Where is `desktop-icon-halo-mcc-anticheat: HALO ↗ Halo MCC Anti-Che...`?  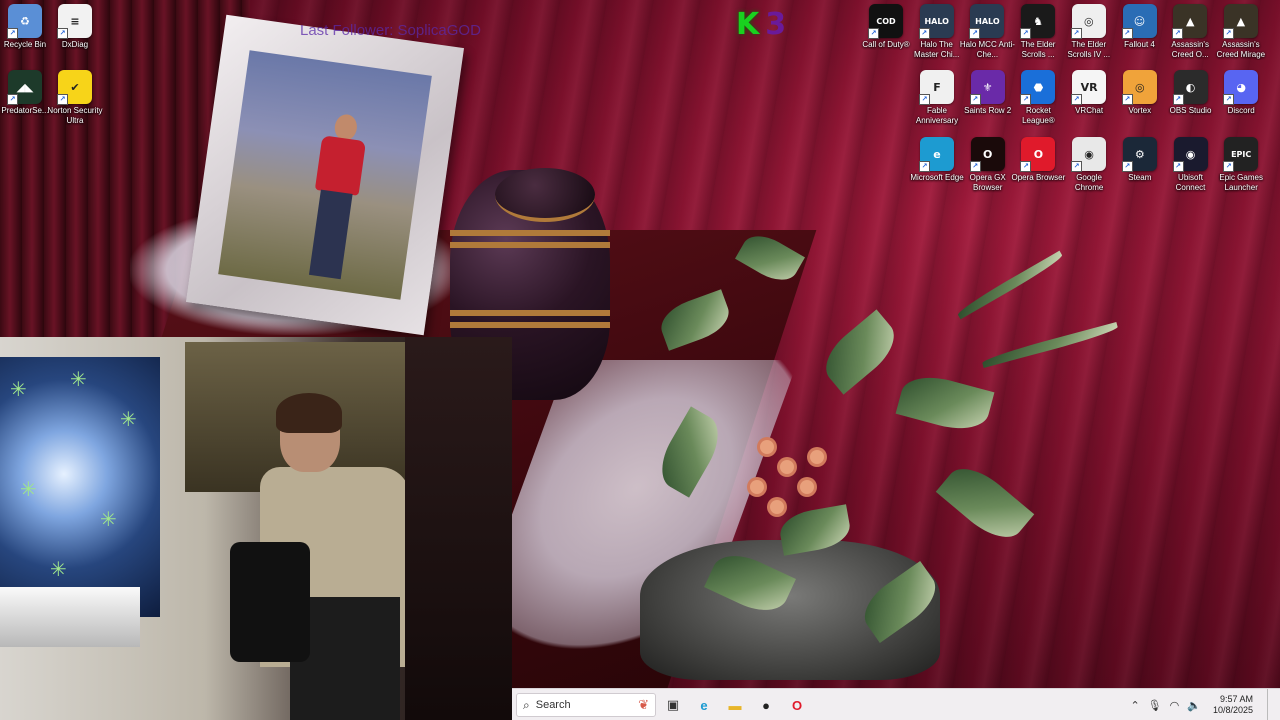 desktop-icon-halo-mcc-anticheat: HALO ↗ Halo MCC Anti-Che... is located at coordinates (987, 35).